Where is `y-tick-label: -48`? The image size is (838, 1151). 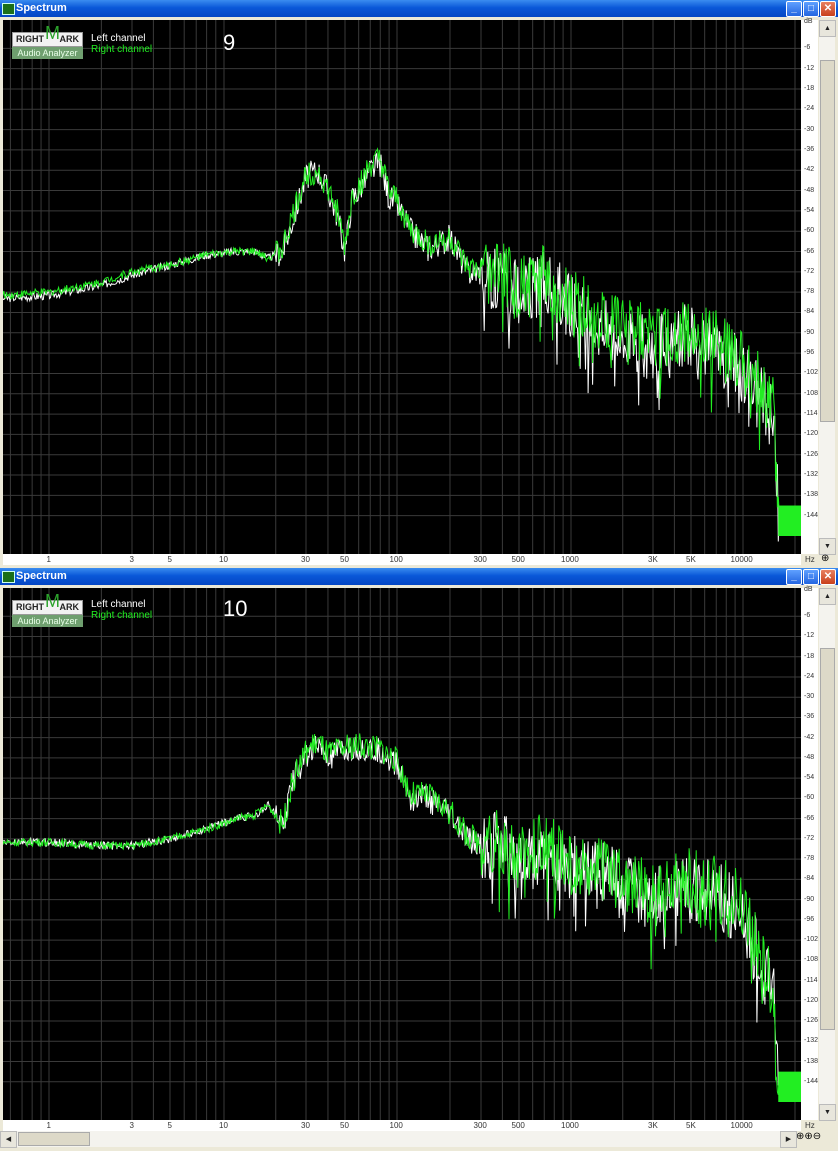 y-tick-label: -48 is located at coordinates (809, 757).